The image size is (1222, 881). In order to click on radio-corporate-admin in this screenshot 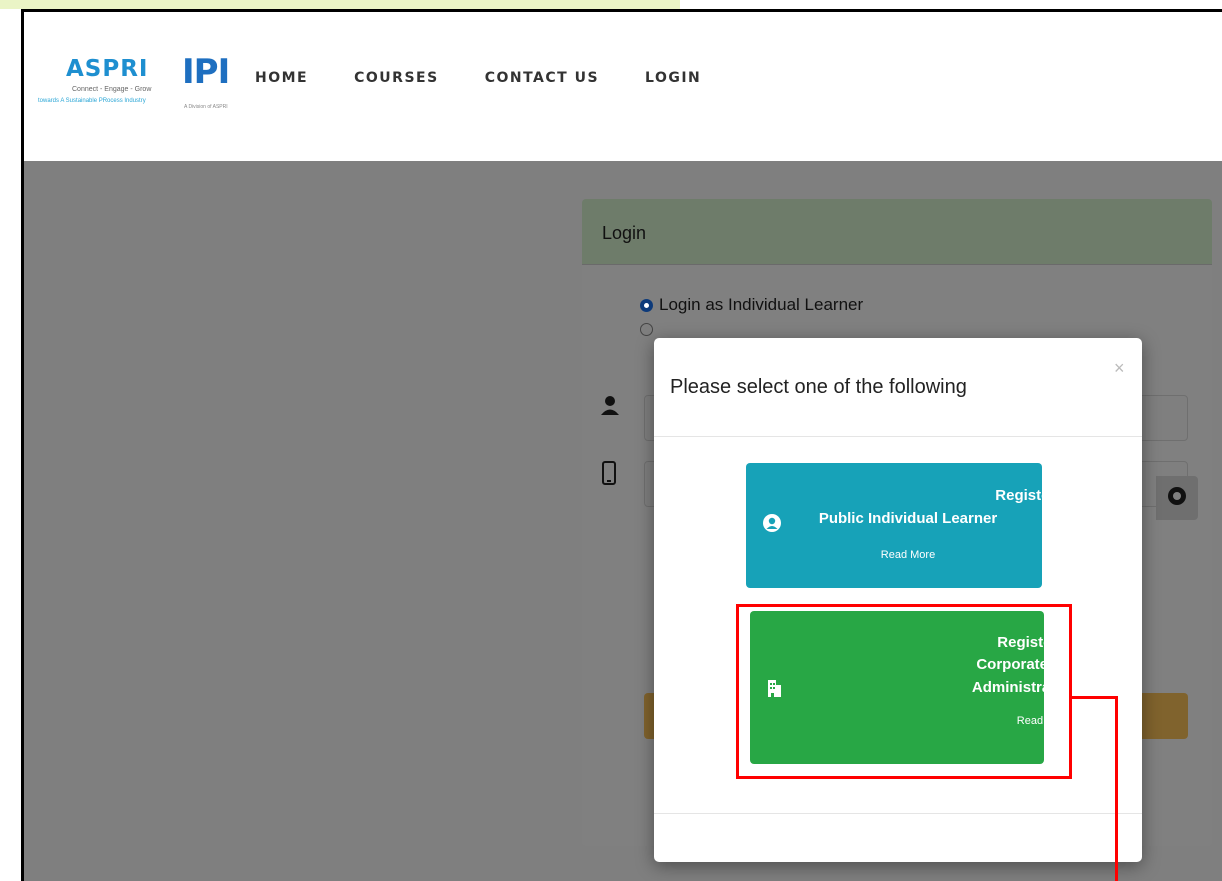, I will do `click(646, 329)`.